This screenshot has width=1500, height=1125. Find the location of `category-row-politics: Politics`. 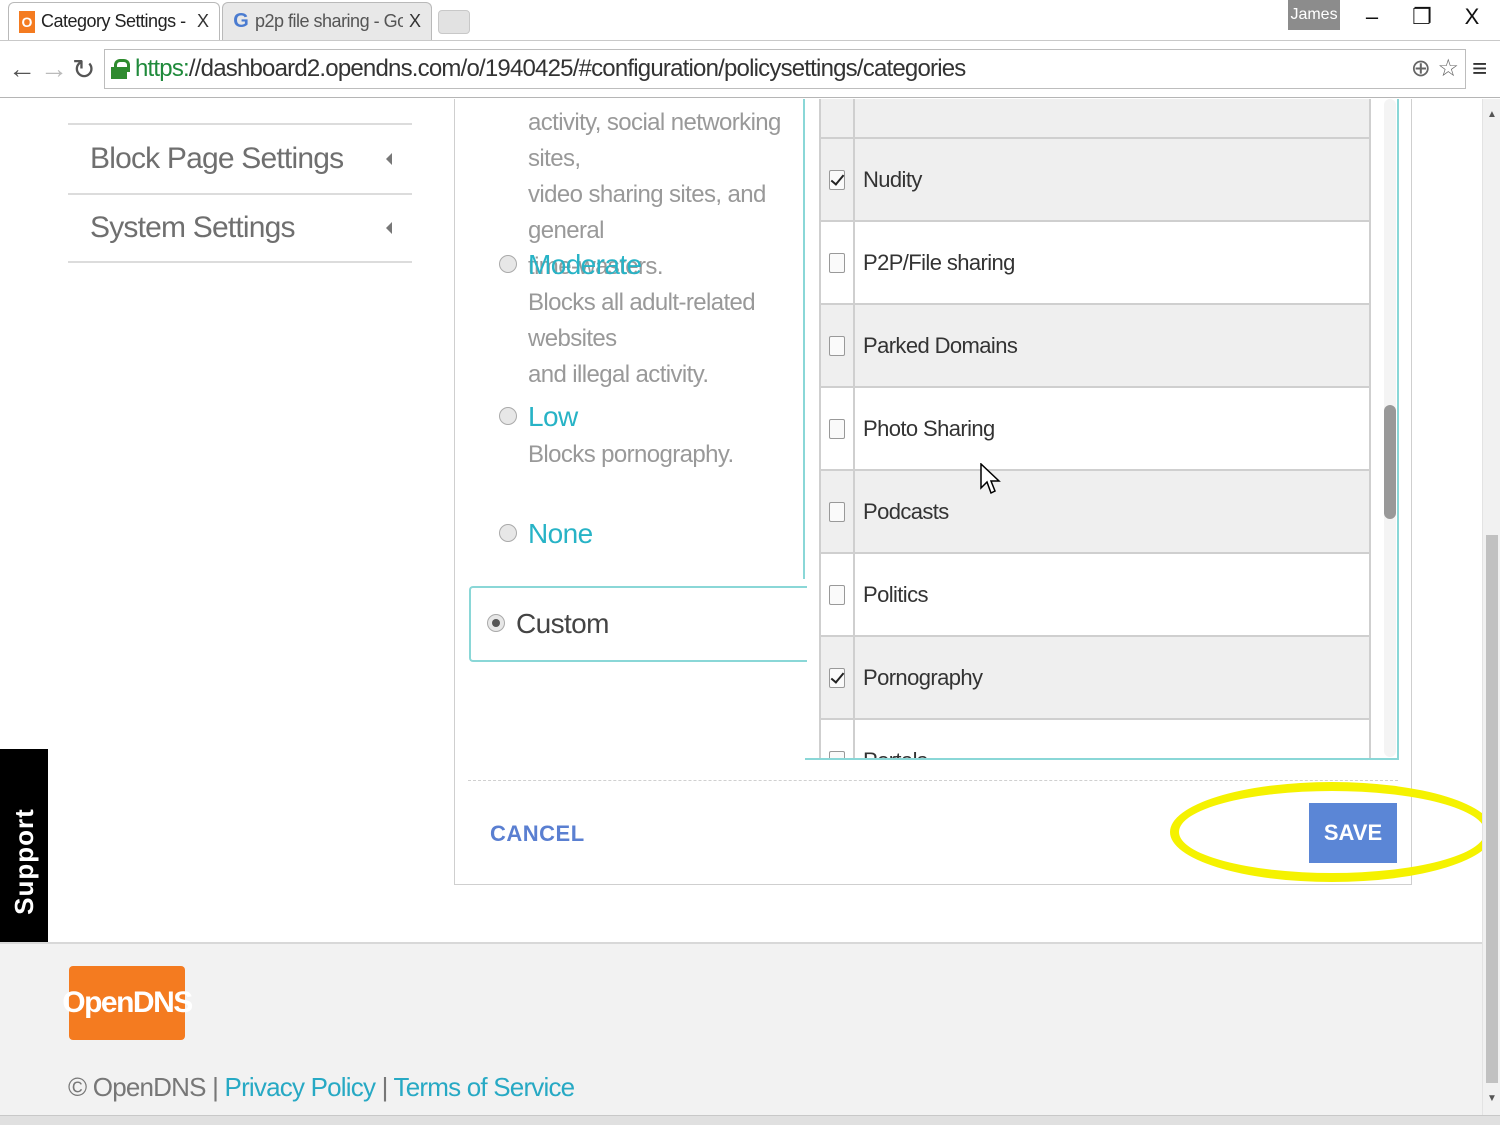

category-row-politics: Politics is located at coordinates (1095, 595).